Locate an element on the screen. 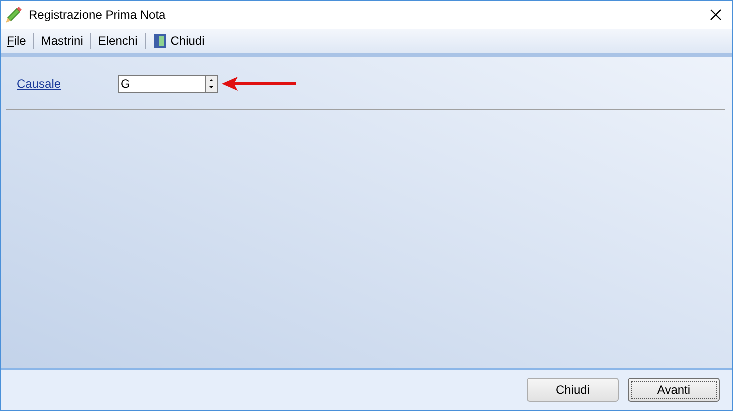 This screenshot has height=411, width=733. causale-field: G is located at coordinates (162, 84).